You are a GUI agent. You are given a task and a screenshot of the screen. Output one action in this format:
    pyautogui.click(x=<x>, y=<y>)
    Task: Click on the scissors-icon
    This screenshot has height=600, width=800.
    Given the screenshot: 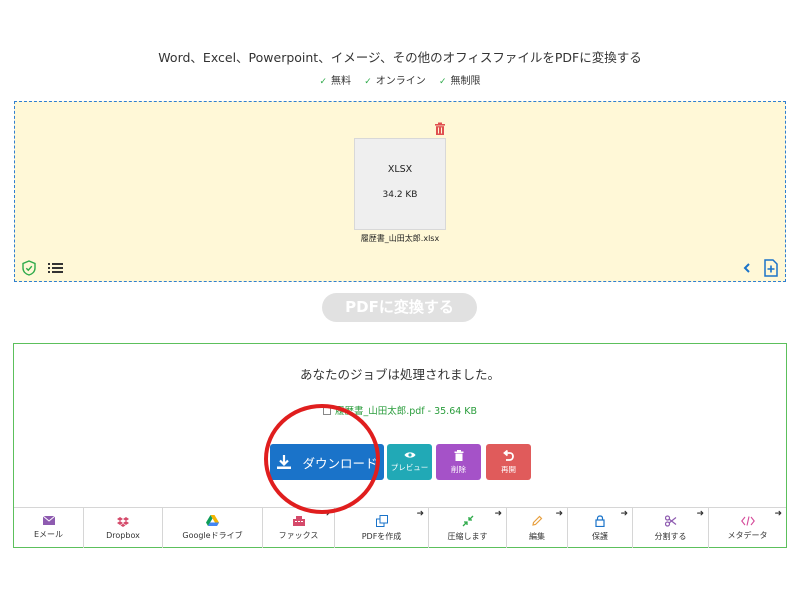 What is the action you would take?
    pyautogui.click(x=670, y=520)
    